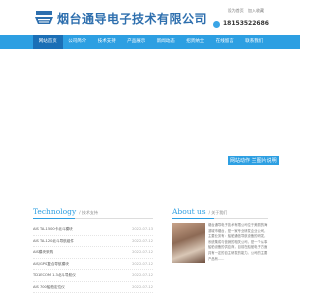  I want to click on tech-title-rest: echnology, so click(57, 211).